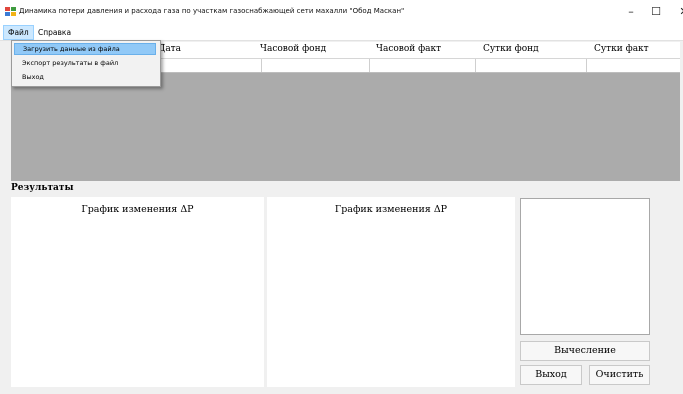 The width and height of the screenshot is (683, 394). What do you see at coordinates (677, 12) in the screenshot?
I see `close-button: ✕` at bounding box center [677, 12].